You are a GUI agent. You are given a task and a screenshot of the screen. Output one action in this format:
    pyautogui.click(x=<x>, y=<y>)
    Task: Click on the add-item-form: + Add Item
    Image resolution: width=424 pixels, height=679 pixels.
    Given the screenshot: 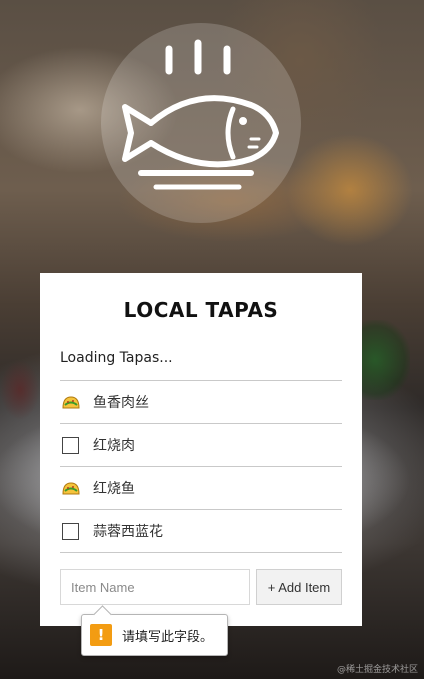 What is the action you would take?
    pyautogui.click(x=201, y=587)
    